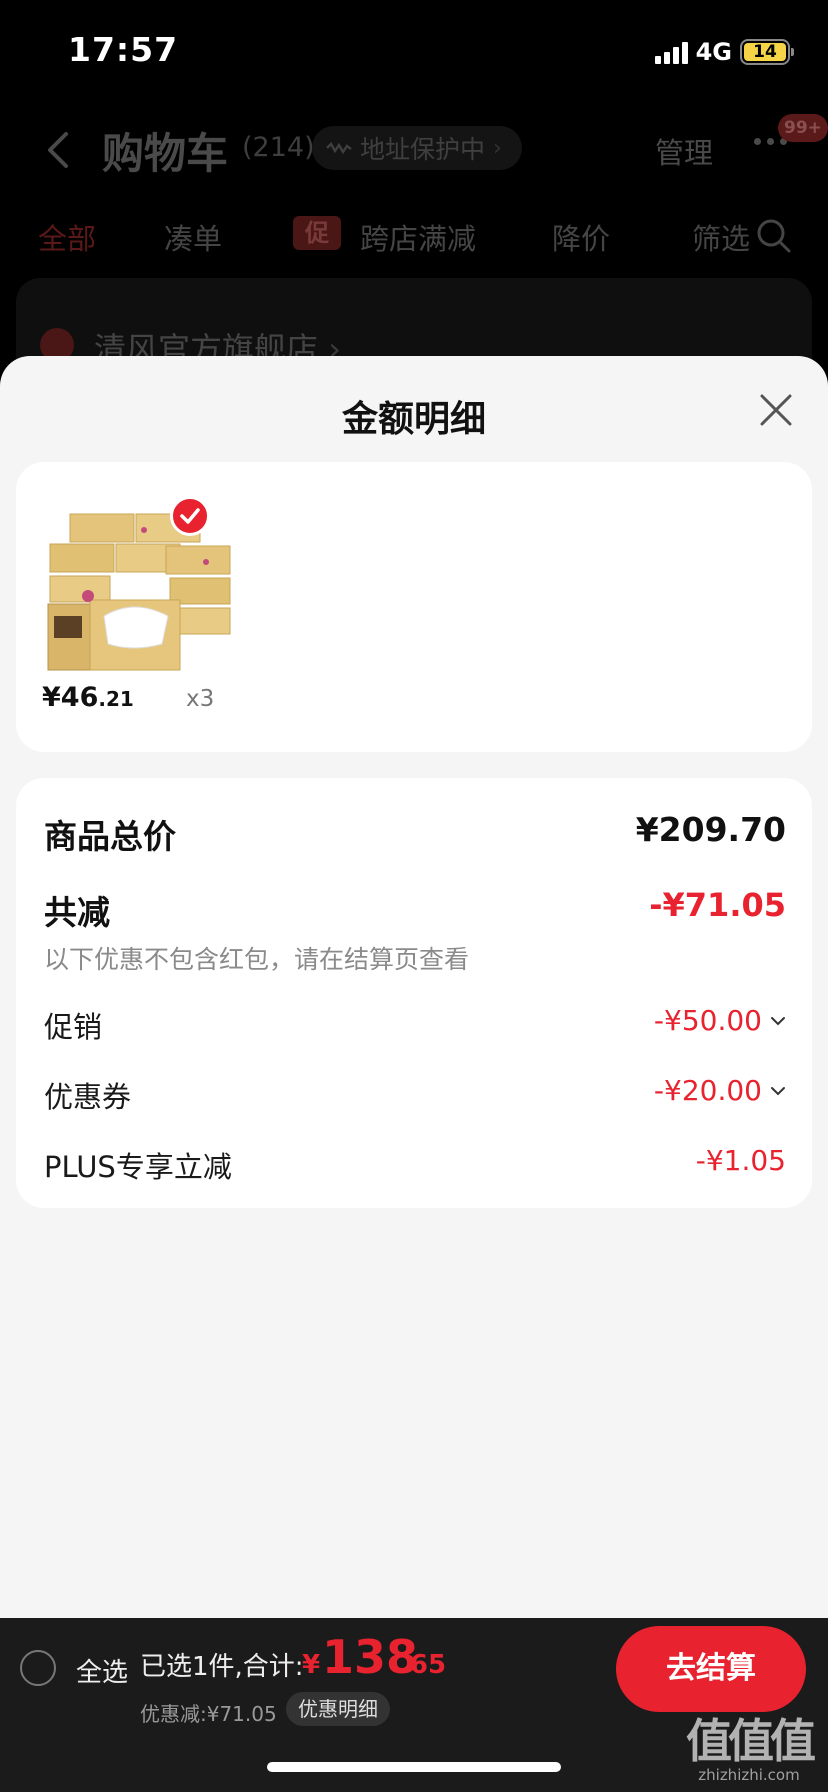 This screenshot has width=828, height=1792. Describe the element at coordinates (165, 153) in the screenshot. I see `page-title: 购物车` at that location.